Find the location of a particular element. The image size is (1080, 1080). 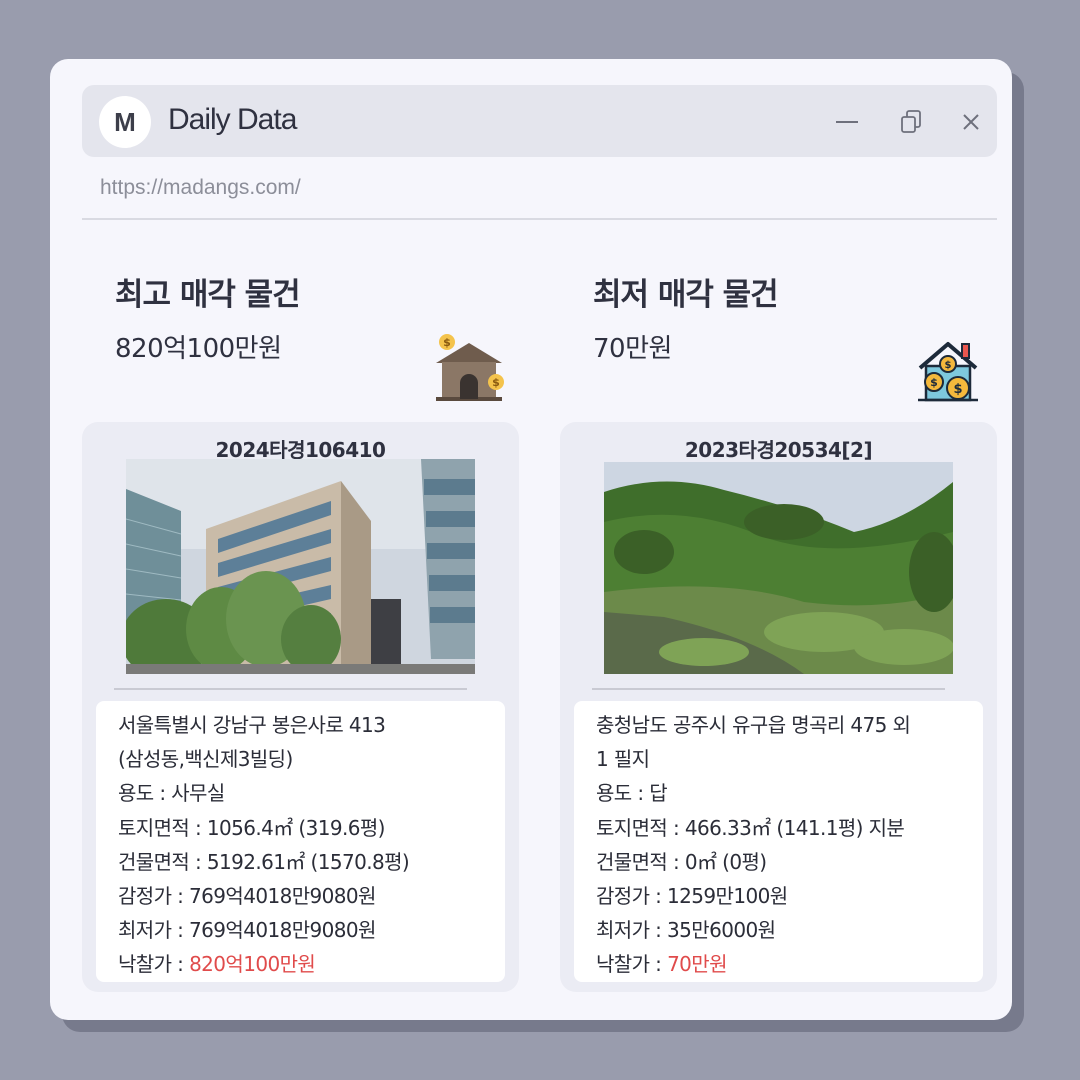

winning-bid-value: 70만원 is located at coordinates (697, 964).